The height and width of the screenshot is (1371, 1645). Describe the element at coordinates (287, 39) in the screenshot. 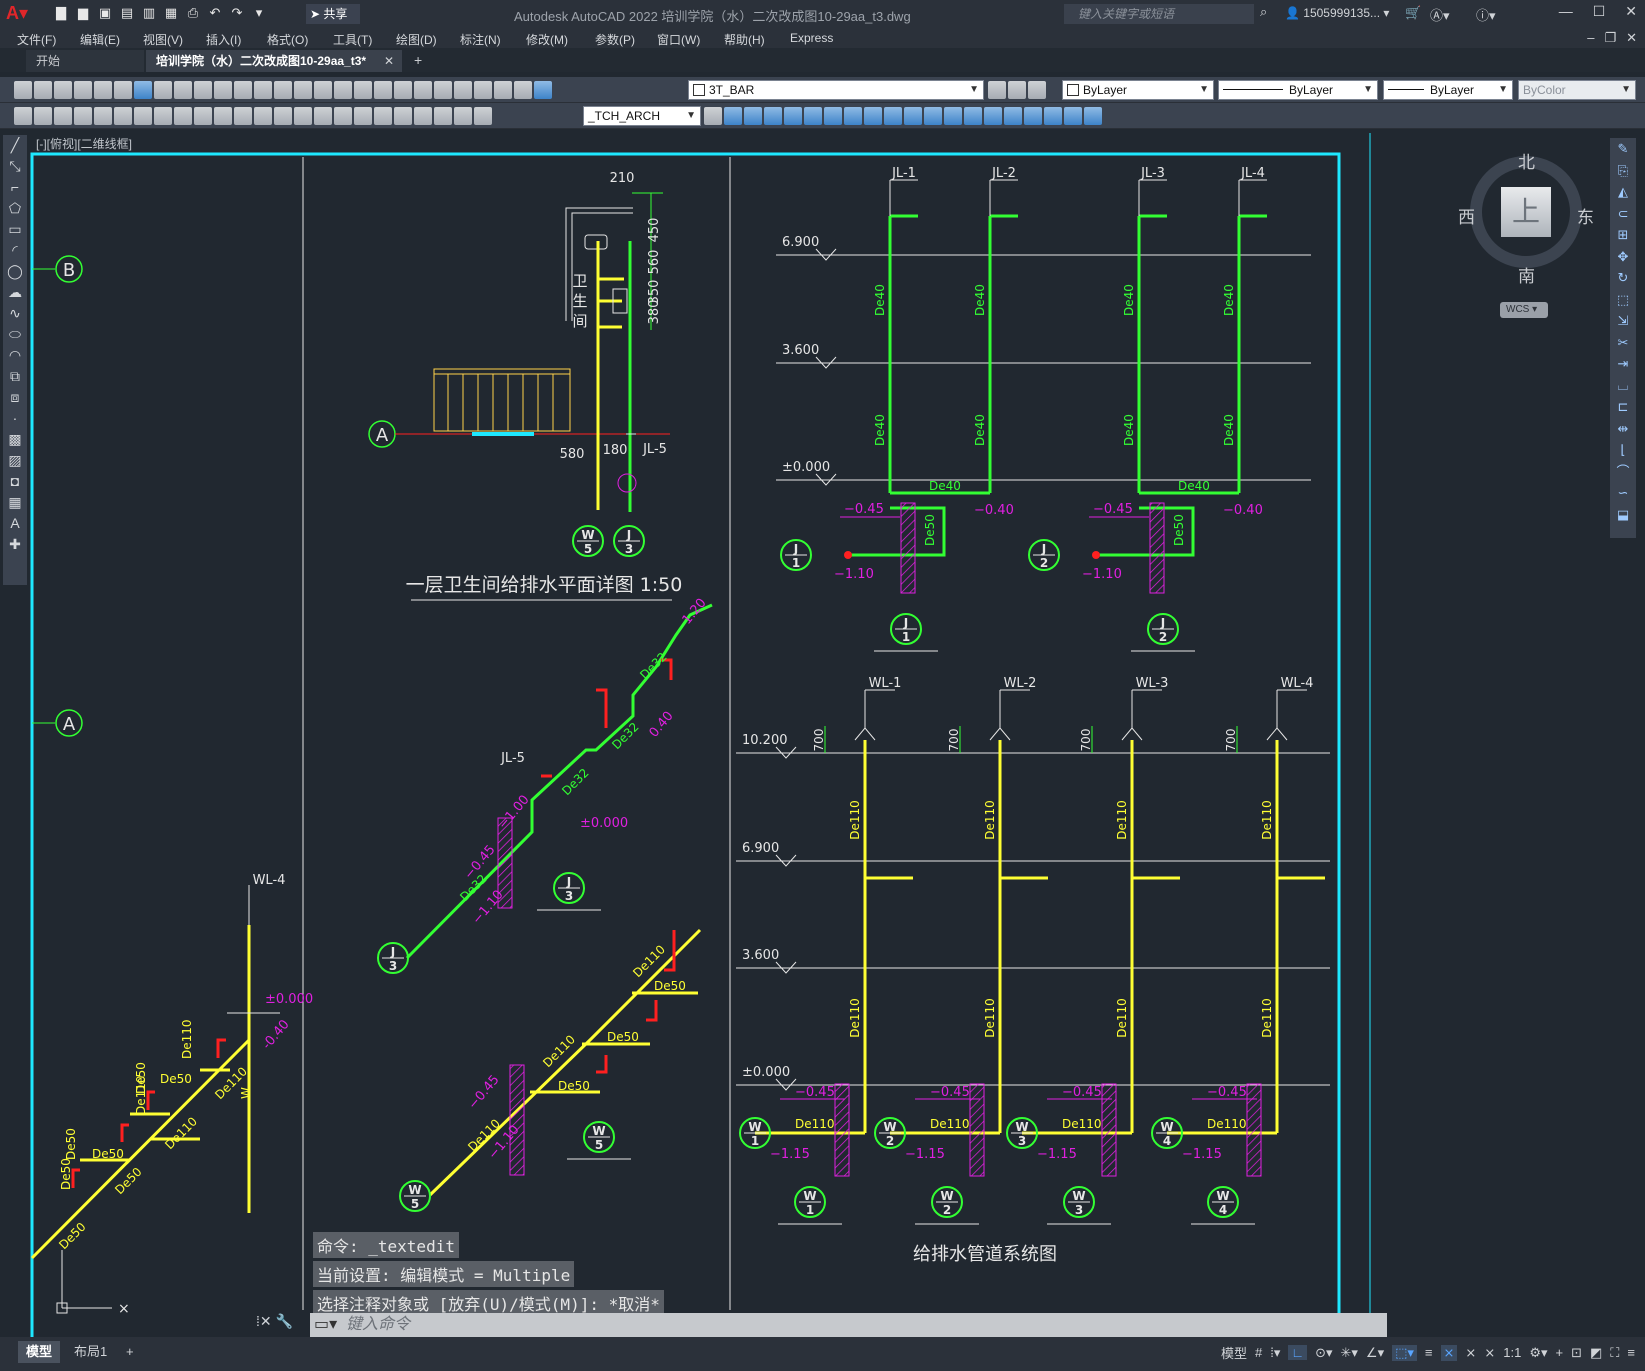

I see `menu-format: 格式(O)` at that location.